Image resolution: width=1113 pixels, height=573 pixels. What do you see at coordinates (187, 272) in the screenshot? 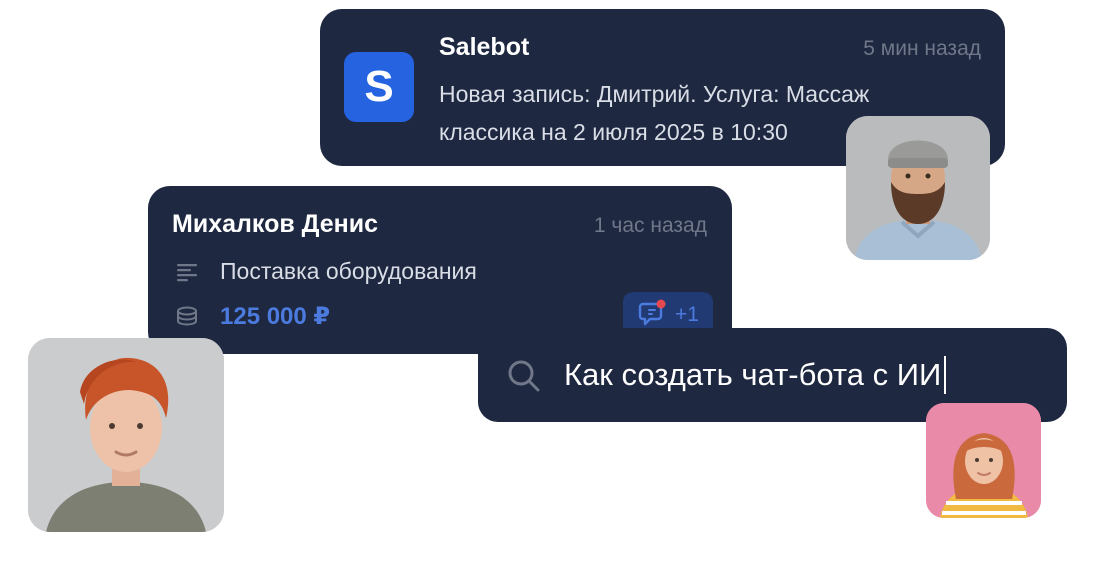
I see `text-lines-icon` at bounding box center [187, 272].